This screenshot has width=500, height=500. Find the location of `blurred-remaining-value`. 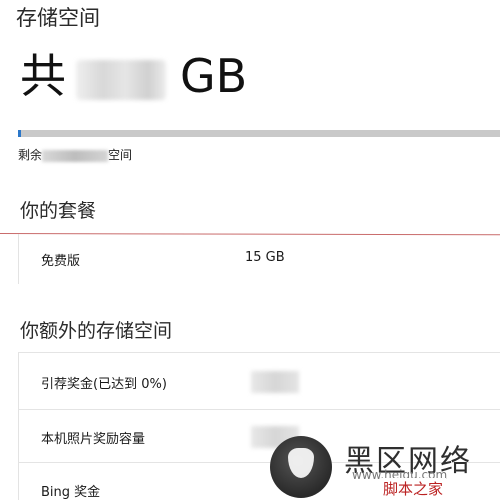

blurred-remaining-value is located at coordinates (75, 155).